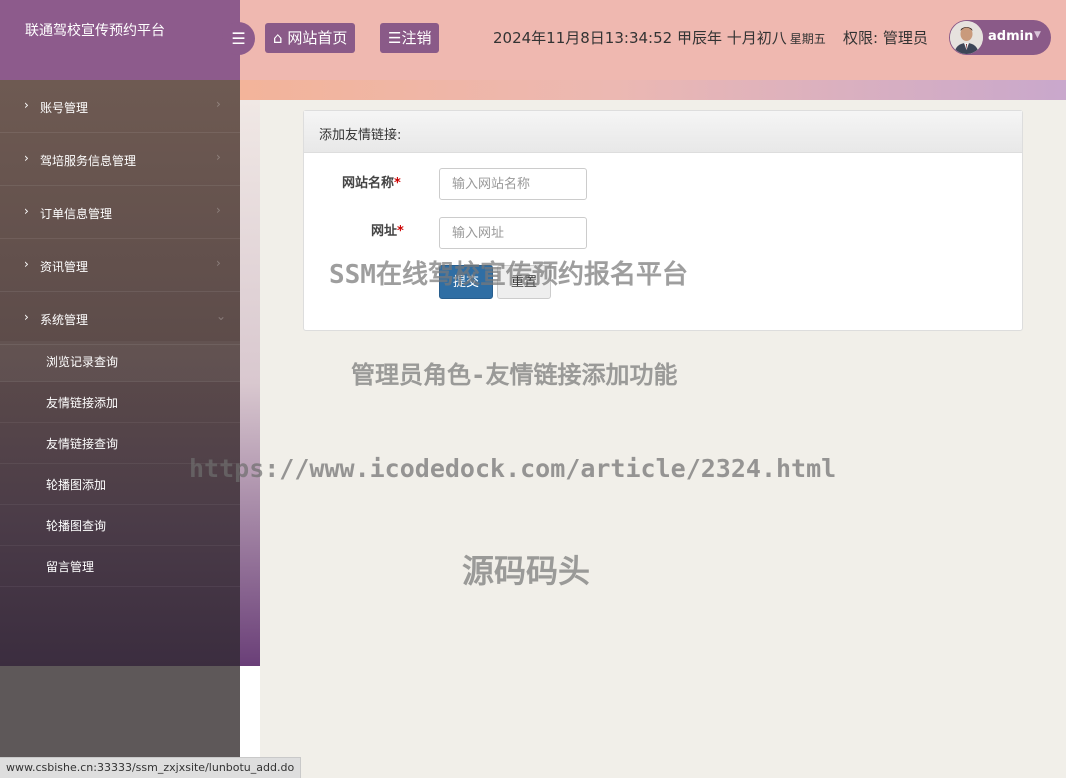 This screenshot has height=778, width=1066. What do you see at coordinates (95, 31) in the screenshot?
I see `brand-title: 联通驾校宣传预约平台` at bounding box center [95, 31].